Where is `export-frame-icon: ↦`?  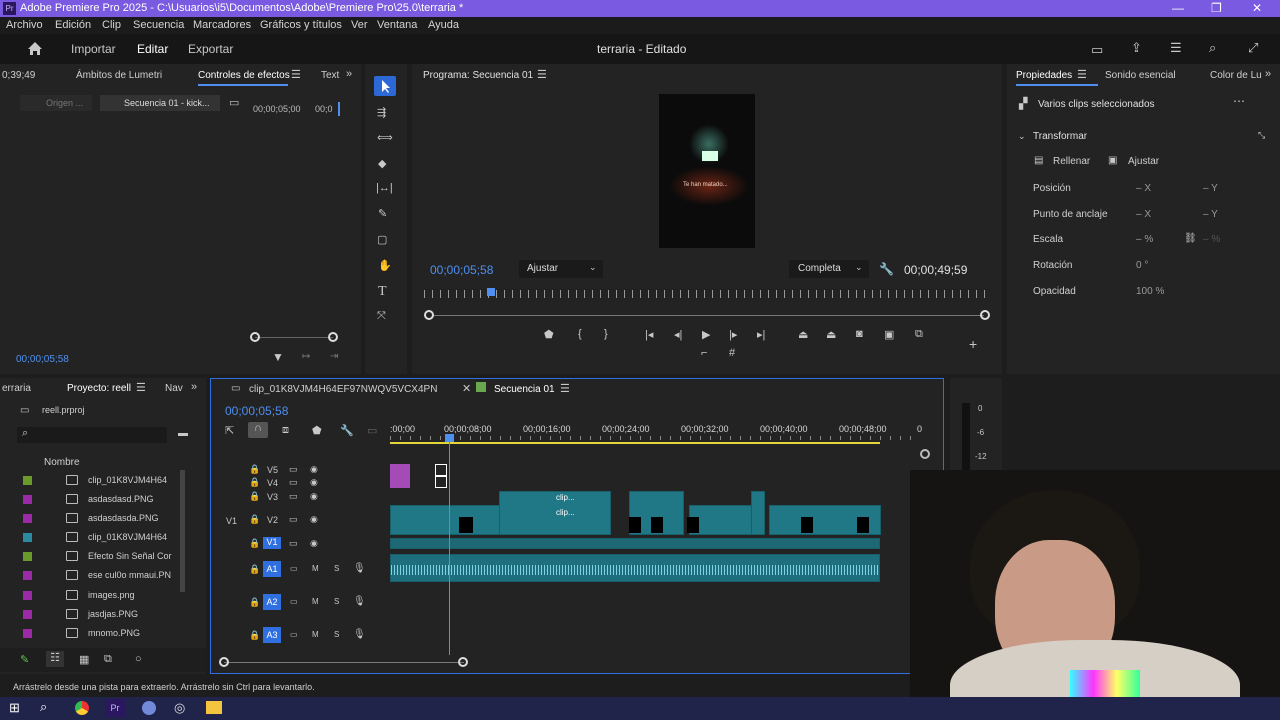
export-frame-icon: ↦ is located at coordinates (306, 356).